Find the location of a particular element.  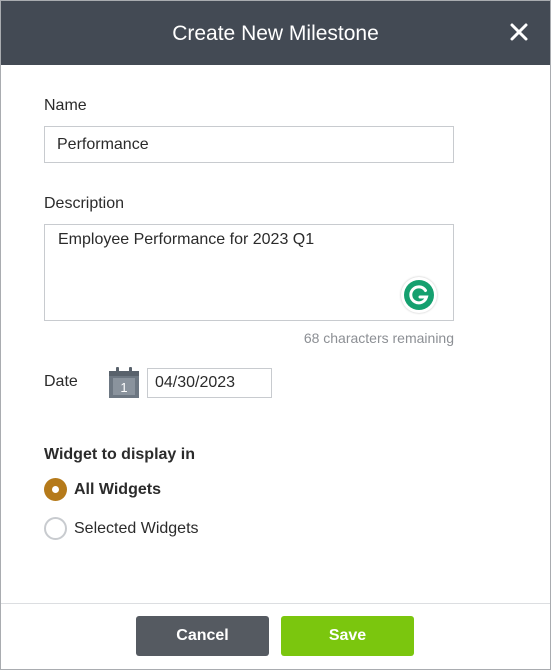

calendar-icon: 1 is located at coordinates (124, 383).